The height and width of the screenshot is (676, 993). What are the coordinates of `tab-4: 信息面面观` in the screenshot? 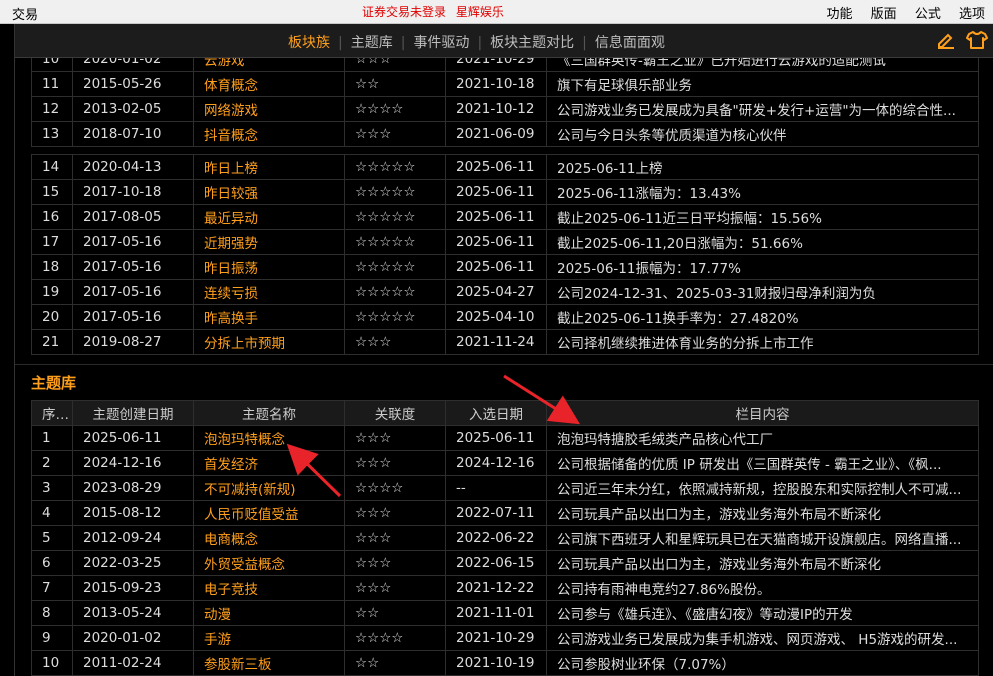 It's located at (630, 43).